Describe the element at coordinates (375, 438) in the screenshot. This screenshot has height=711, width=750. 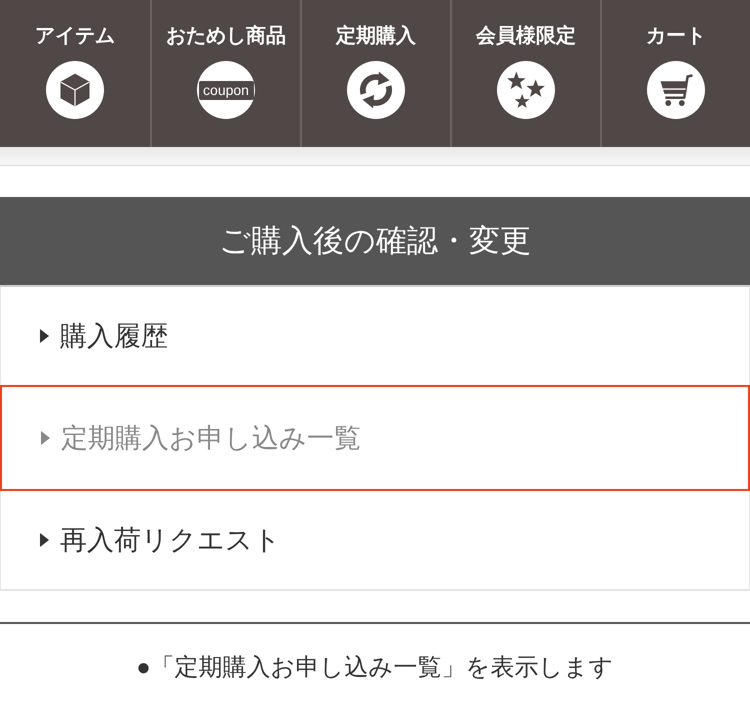
I see `menu-item: 定期購入お申し込み一覧` at that location.